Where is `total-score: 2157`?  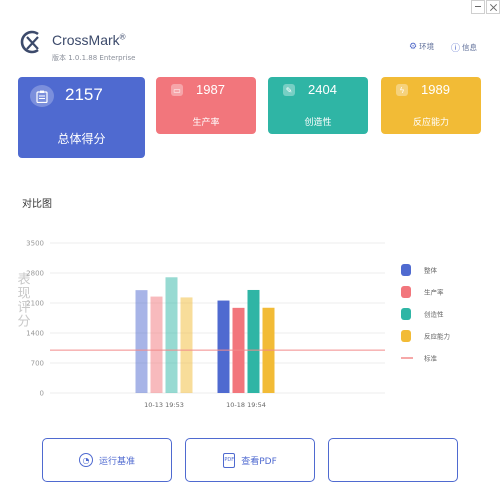
total-score: 2157 is located at coordinates (84, 94).